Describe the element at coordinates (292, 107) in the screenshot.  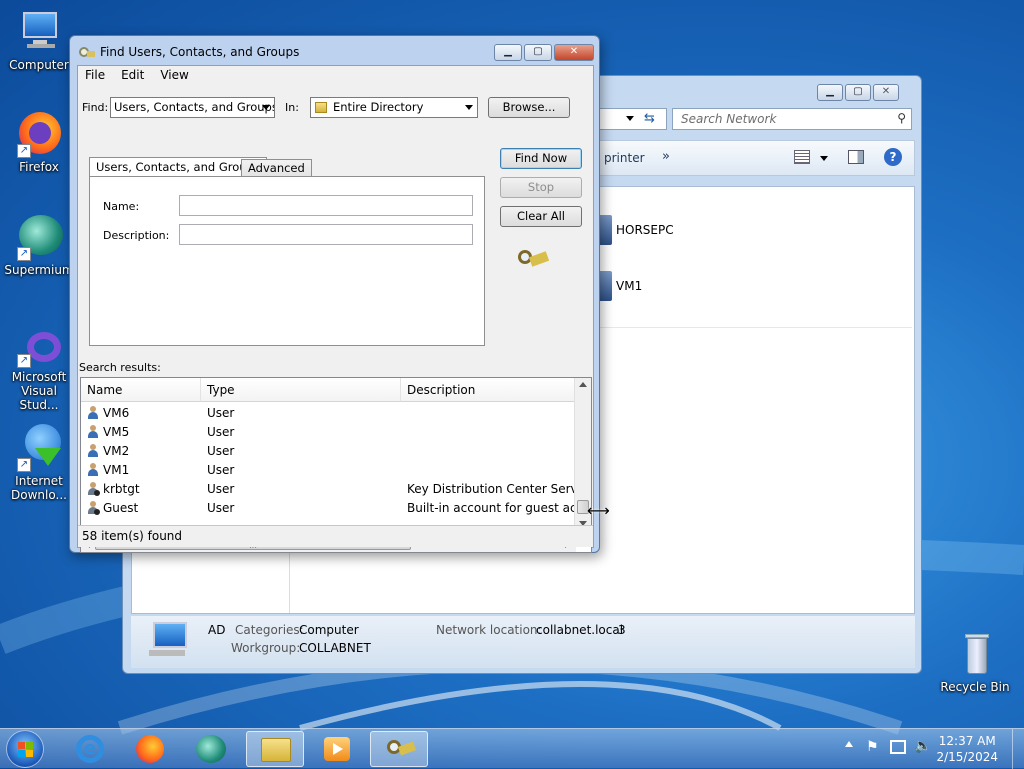
I see `in-label: In:` at that location.